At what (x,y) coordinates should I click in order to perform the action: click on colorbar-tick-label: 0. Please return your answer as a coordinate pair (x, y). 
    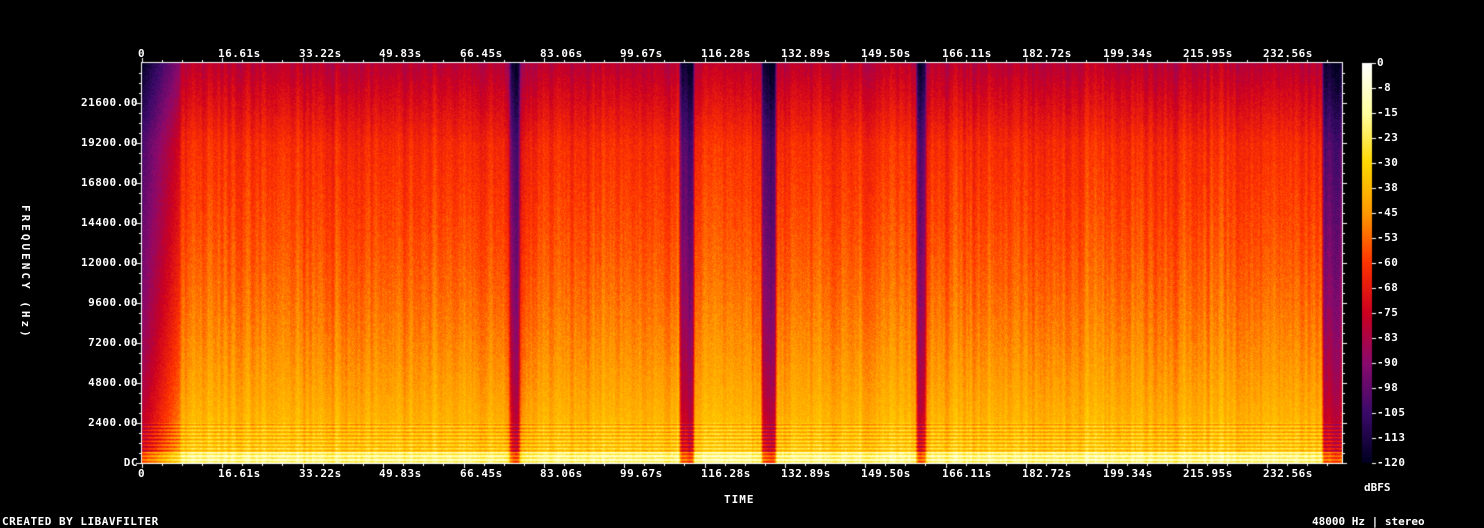
    Looking at the image, I should click on (1381, 62).